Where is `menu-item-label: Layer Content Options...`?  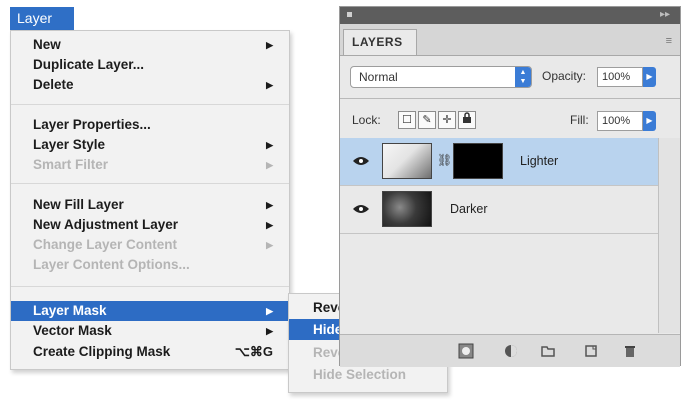 menu-item-label: Layer Content Options... is located at coordinates (111, 264).